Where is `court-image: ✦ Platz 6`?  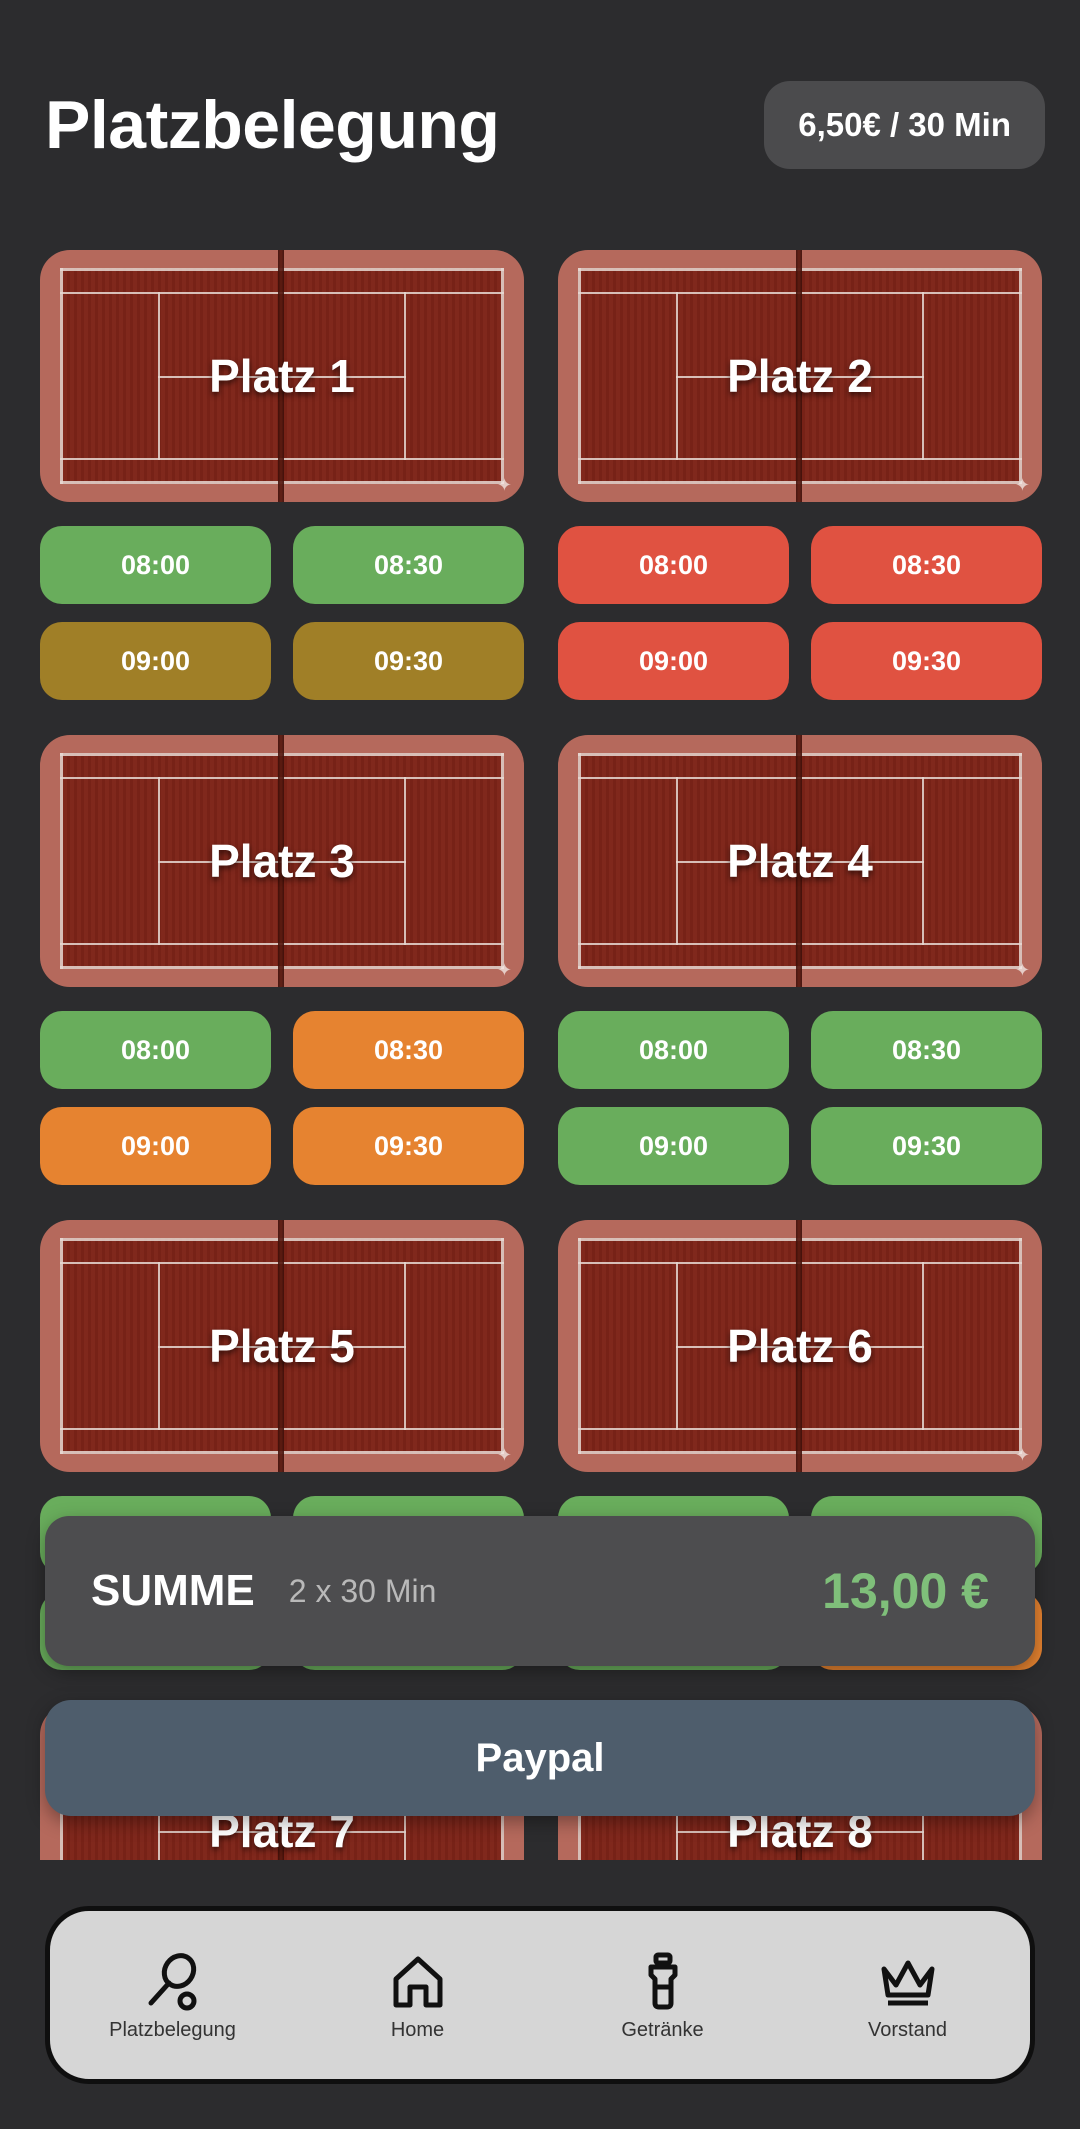 court-image: ✦ Platz 6 is located at coordinates (800, 1346).